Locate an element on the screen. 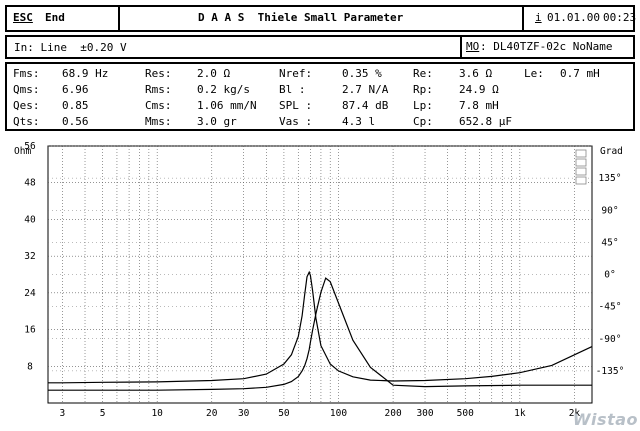  right-tick-label: -135° is located at coordinates (610, 371).